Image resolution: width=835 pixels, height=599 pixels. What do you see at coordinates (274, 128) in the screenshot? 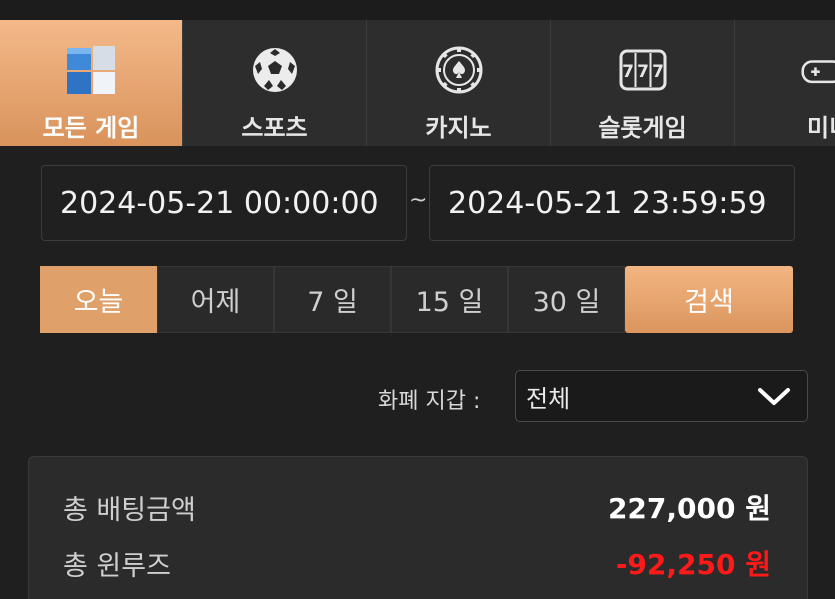
I see `tab-label: 스포츠` at bounding box center [274, 128].